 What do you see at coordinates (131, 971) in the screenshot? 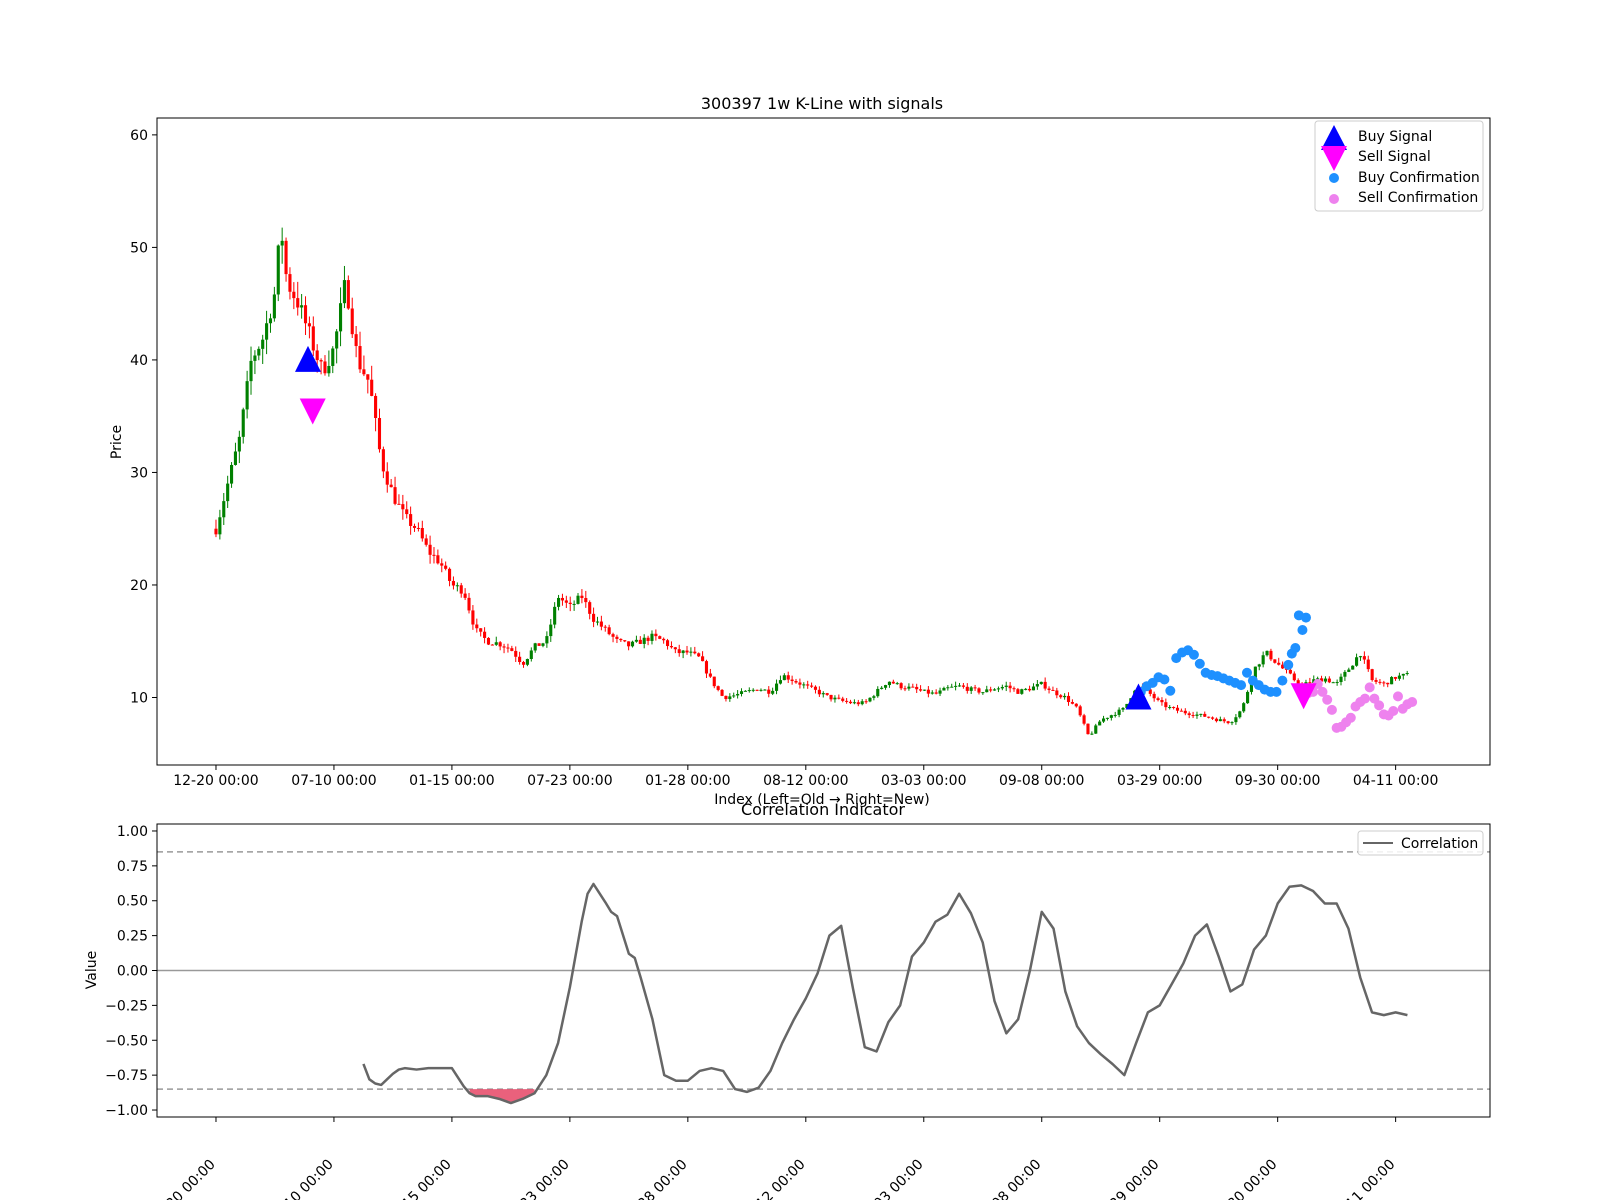
I see `correlation-y-ticks: −1.00 −0.75 −0.50 −0.25 0.00 0.25 0.50 0.75 1.00` at bounding box center [131, 971].